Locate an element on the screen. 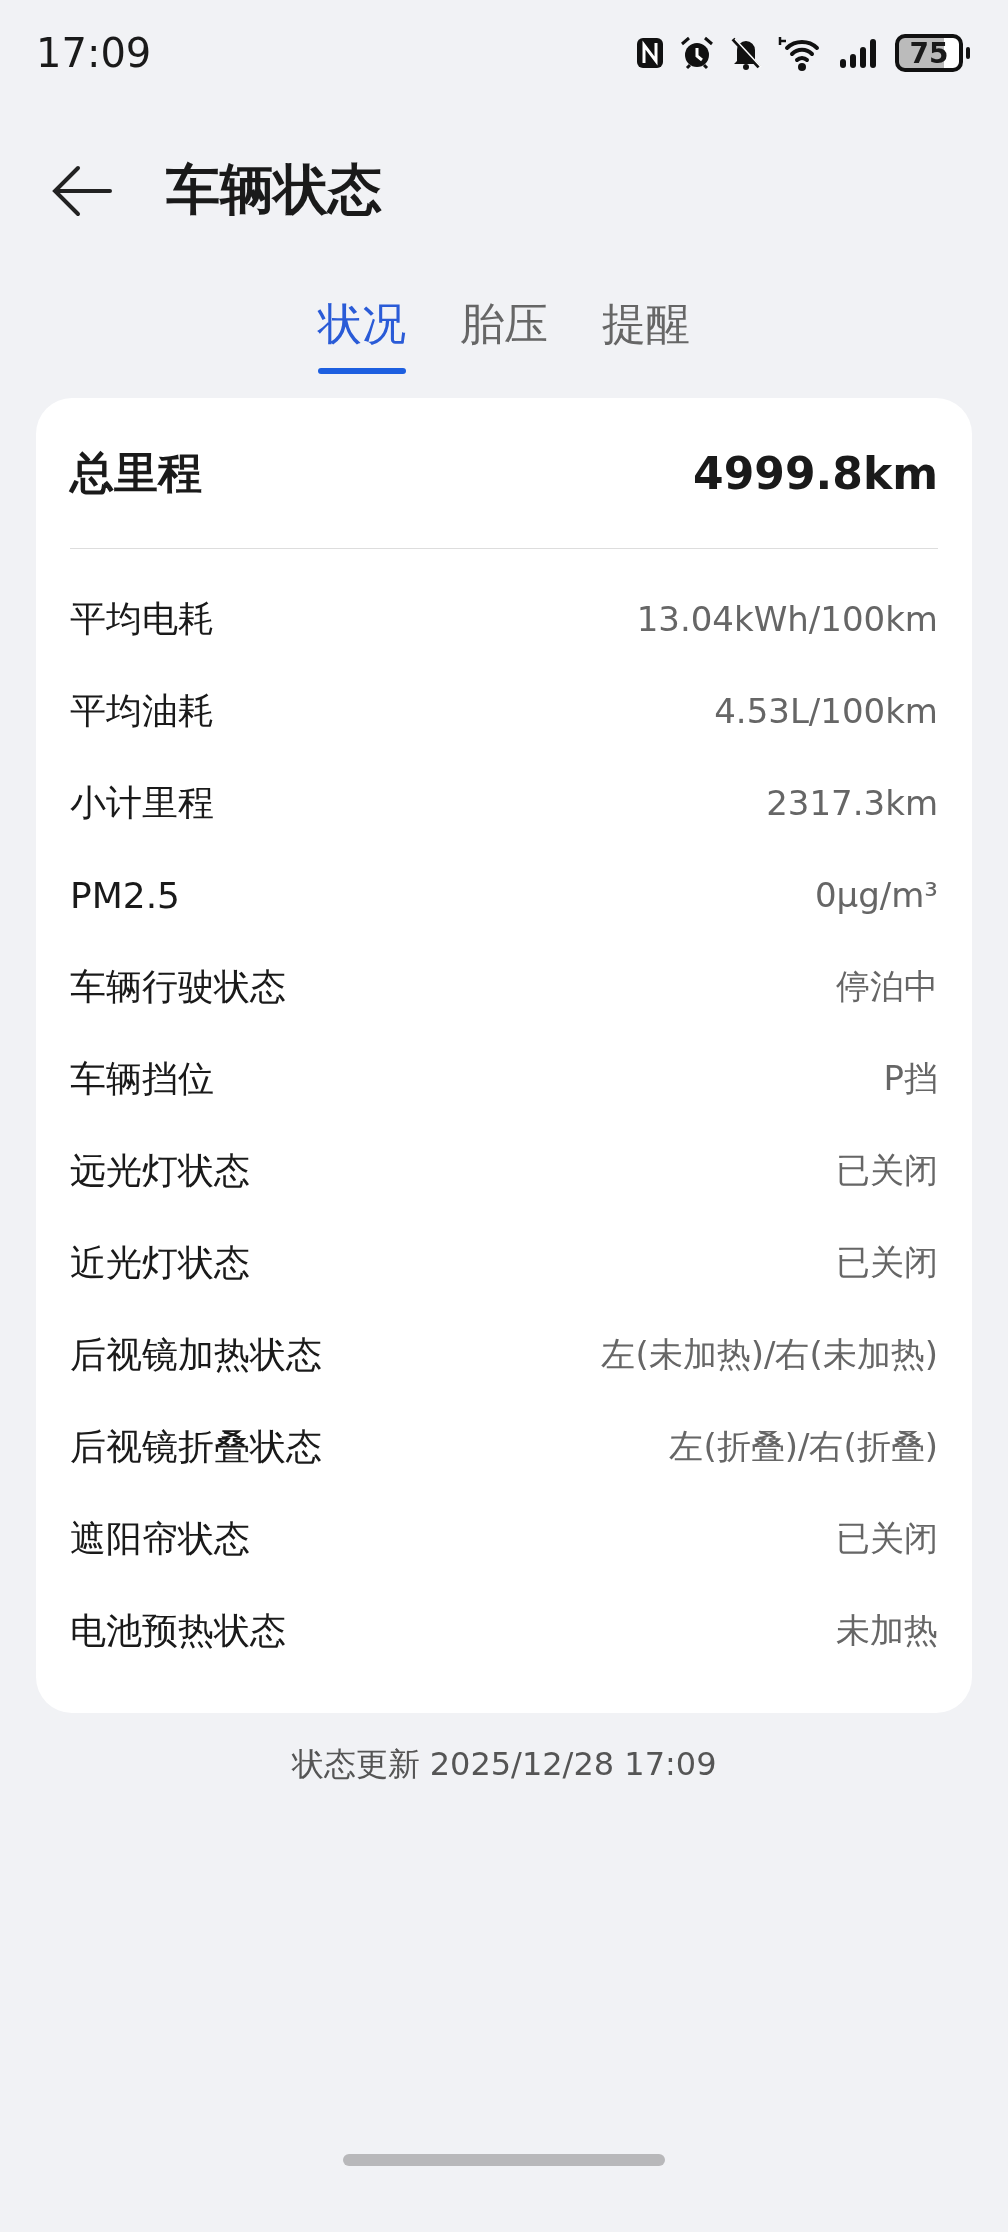  row-label: 平均电耗 is located at coordinates (142, 618).